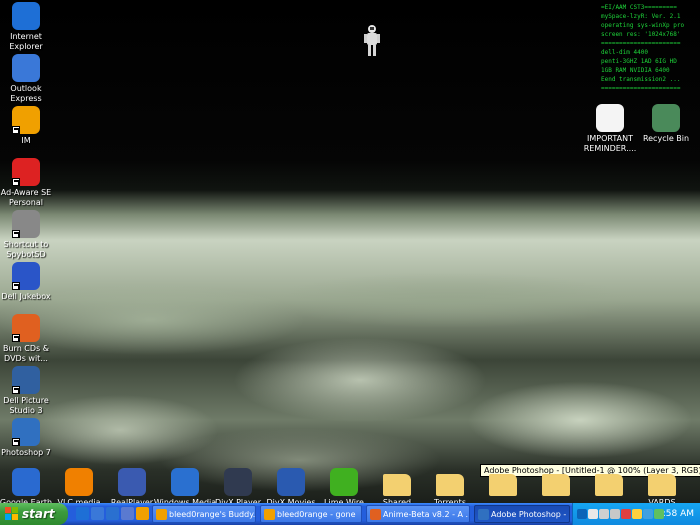  I want to click on dell-picture-studio-icon, so click(26, 380).